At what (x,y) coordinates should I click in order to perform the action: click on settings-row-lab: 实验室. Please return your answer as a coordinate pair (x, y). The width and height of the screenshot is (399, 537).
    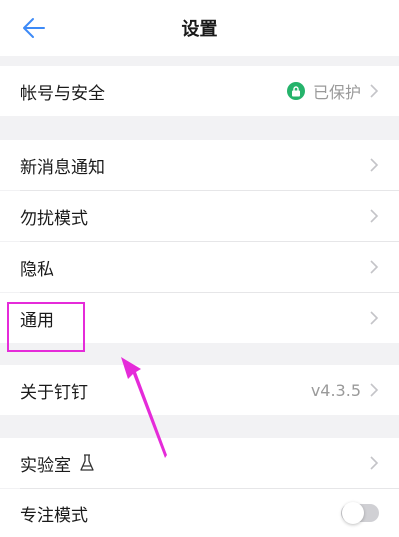
    Looking at the image, I should click on (199, 463).